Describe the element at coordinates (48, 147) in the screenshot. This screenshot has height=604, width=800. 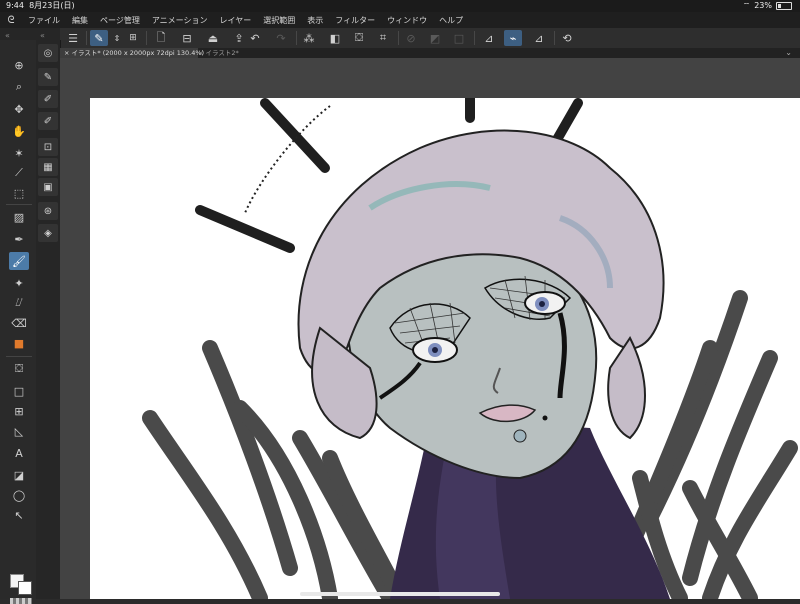
I see `material-icon: ⊡` at that location.